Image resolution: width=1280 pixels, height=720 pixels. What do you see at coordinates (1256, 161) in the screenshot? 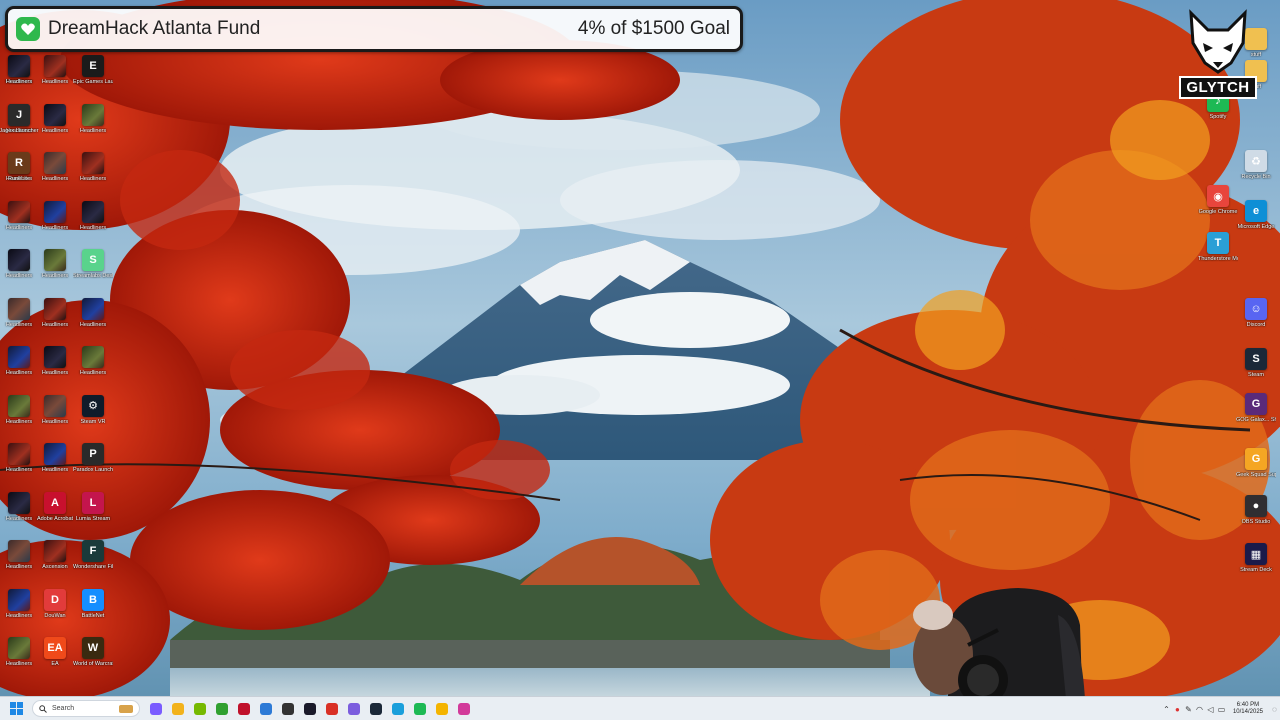
I see `recycle-bin-icon: ♻` at bounding box center [1256, 161].